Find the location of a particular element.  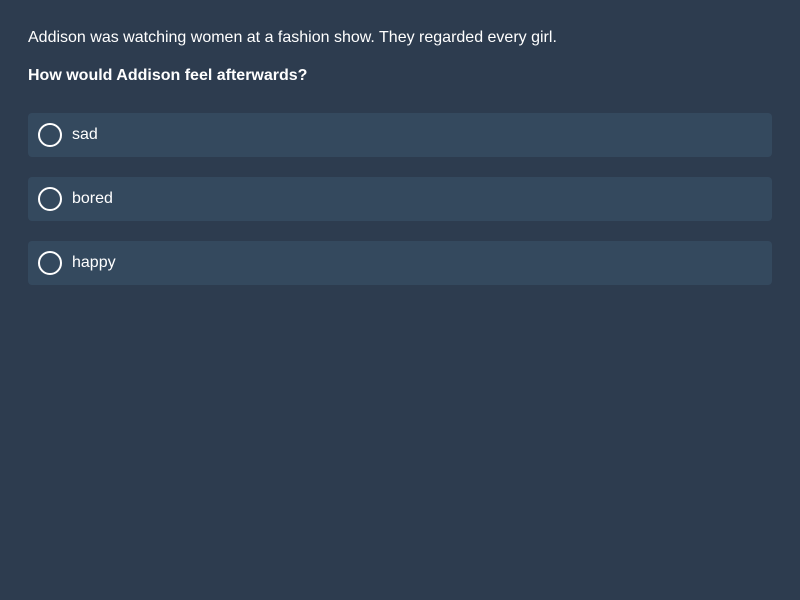

answer-option-label: bored is located at coordinates (92, 198).